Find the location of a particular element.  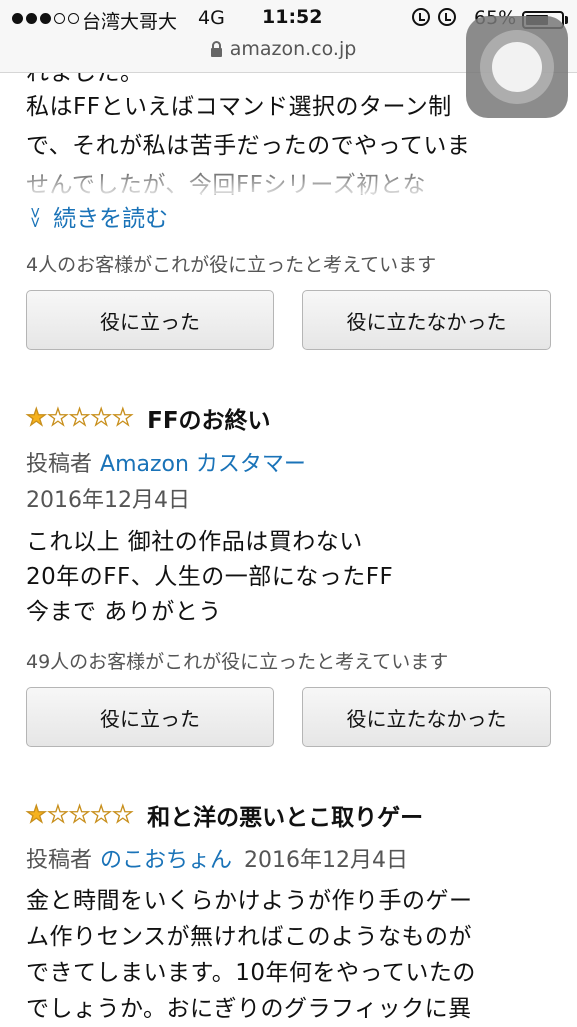

orientation-lock-icon is located at coordinates (421, 17).